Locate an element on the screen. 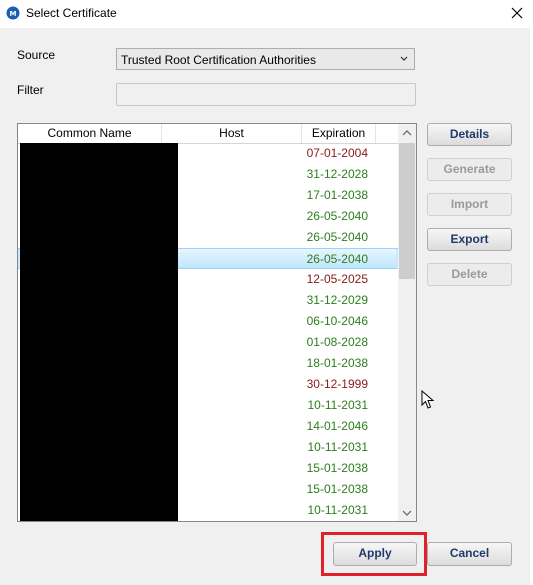  source-dropdown: Trusted Root Certification Authorities is located at coordinates (265, 59).